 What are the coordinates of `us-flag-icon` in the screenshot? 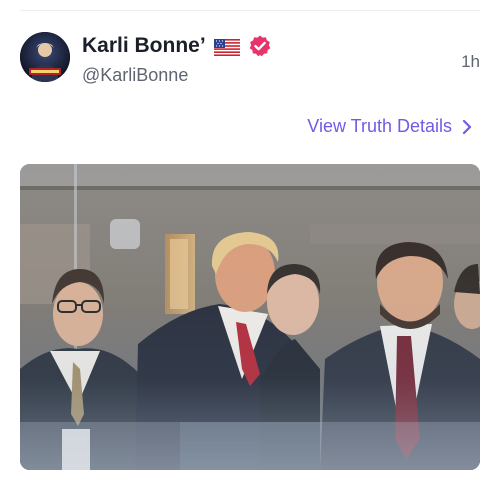 It's located at (226, 47).